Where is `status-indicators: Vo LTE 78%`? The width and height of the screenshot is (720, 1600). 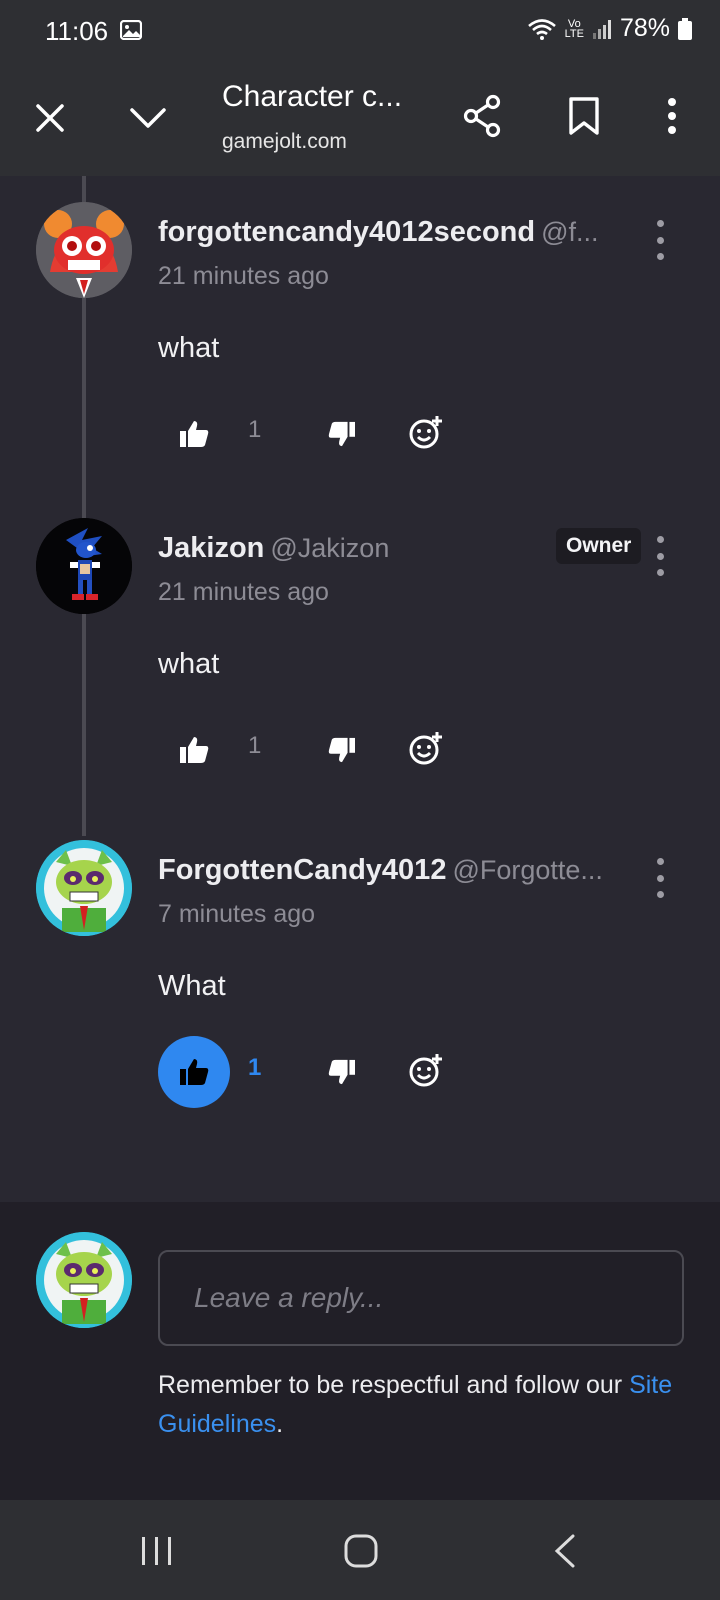
status-indicators: Vo LTE 78% is located at coordinates (609, 28).